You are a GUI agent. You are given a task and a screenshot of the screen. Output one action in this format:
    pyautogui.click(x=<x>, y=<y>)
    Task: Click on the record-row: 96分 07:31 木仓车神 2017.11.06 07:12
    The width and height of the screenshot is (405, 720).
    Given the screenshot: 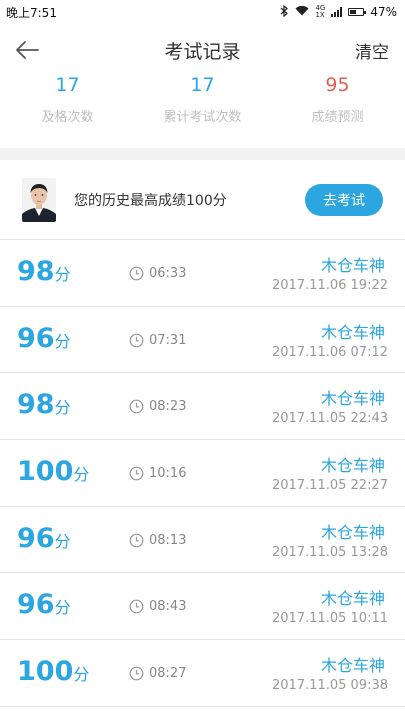 What is the action you would take?
    pyautogui.click(x=202, y=340)
    